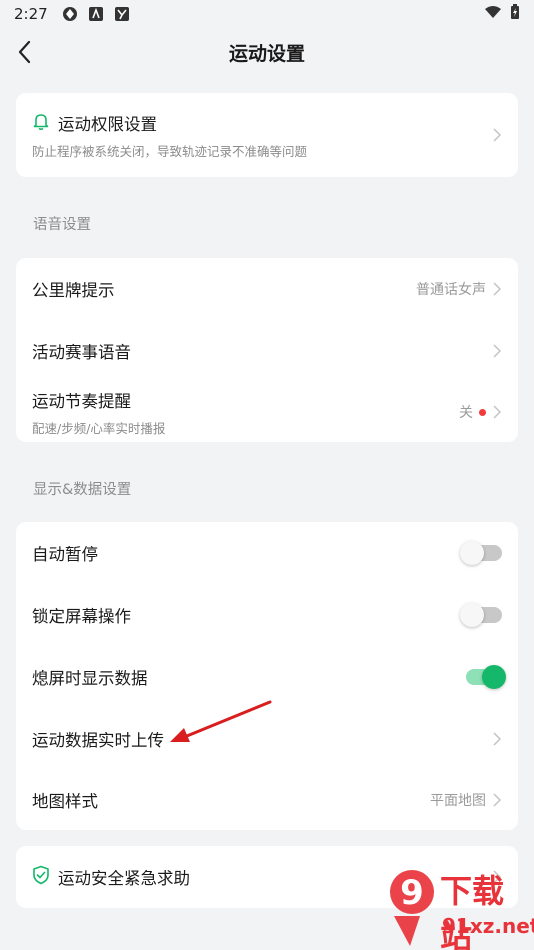  I want to click on svg-text: 9, so click(412, 893).